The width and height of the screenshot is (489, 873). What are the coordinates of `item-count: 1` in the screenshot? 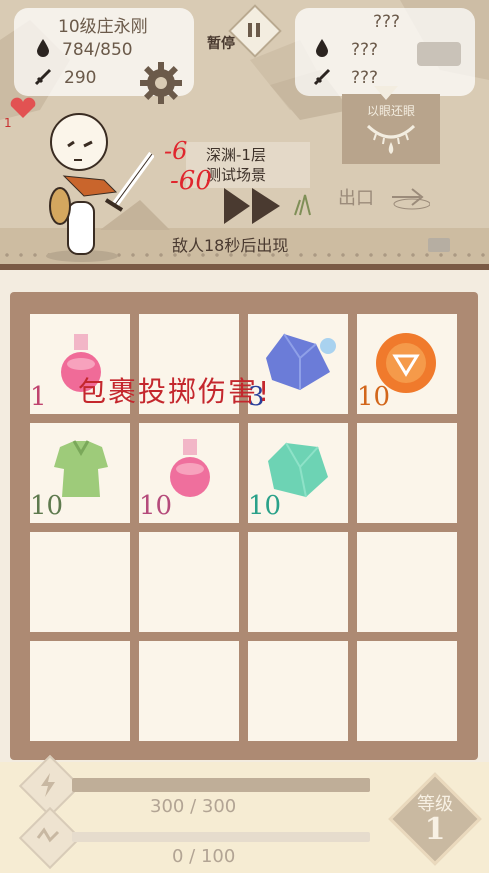 It's located at (38, 397).